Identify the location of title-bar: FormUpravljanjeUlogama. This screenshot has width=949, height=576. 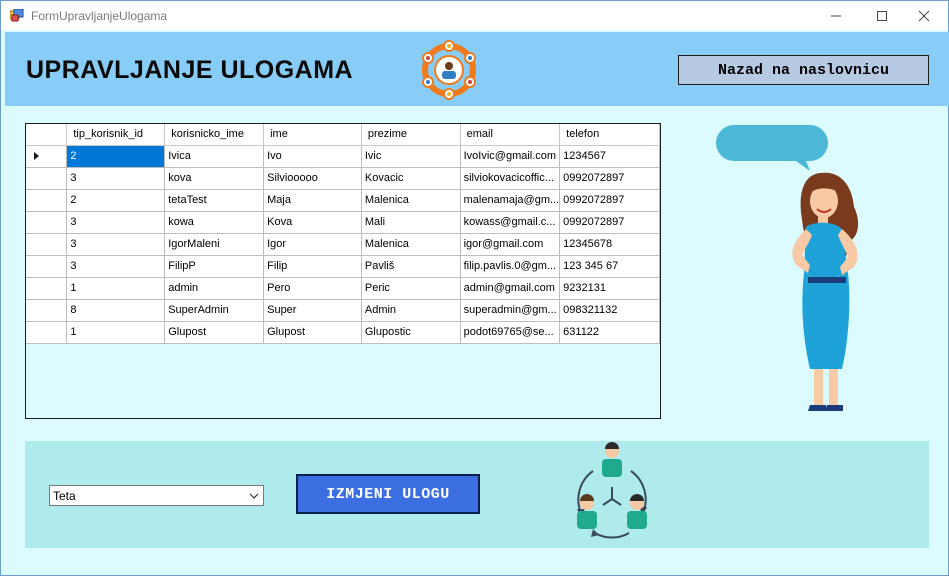
(474, 15).